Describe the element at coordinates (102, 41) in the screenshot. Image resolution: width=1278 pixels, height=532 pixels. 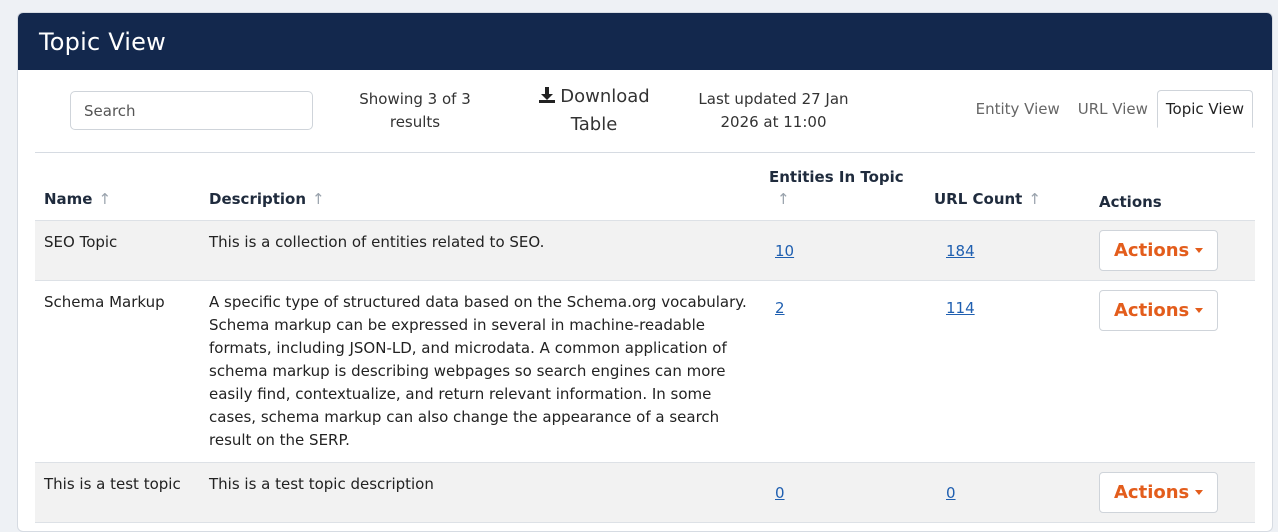
I see `page-title: Topic View` at that location.